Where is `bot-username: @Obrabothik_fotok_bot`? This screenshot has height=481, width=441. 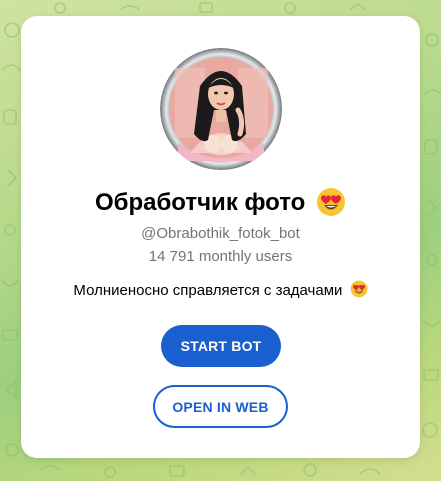 bot-username: @Obrabothik_fotok_bot is located at coordinates (220, 233).